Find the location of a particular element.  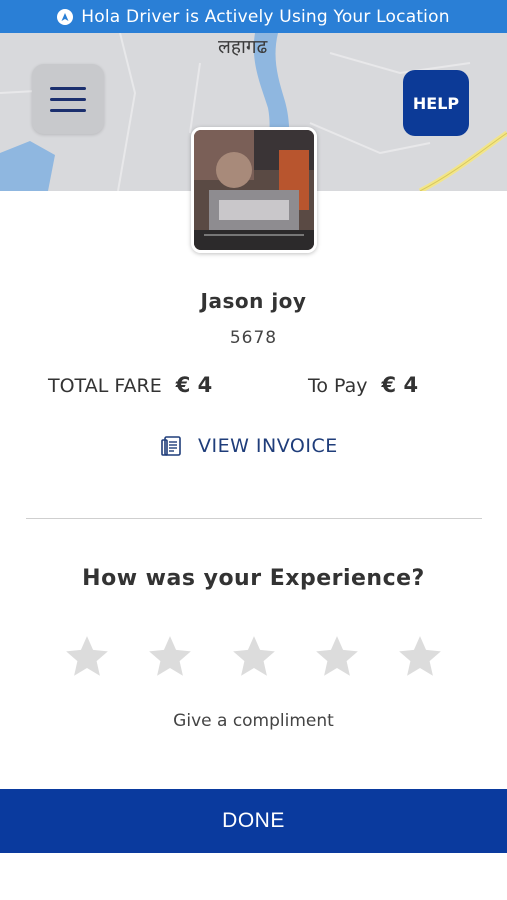

star-rating is located at coordinates (253, 657).